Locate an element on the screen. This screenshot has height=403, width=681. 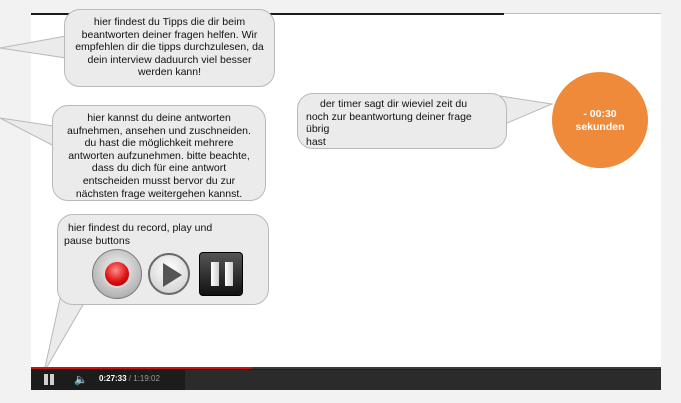
answers-callout-line: dass du dich für eine antwort is located at coordinates (159, 168).